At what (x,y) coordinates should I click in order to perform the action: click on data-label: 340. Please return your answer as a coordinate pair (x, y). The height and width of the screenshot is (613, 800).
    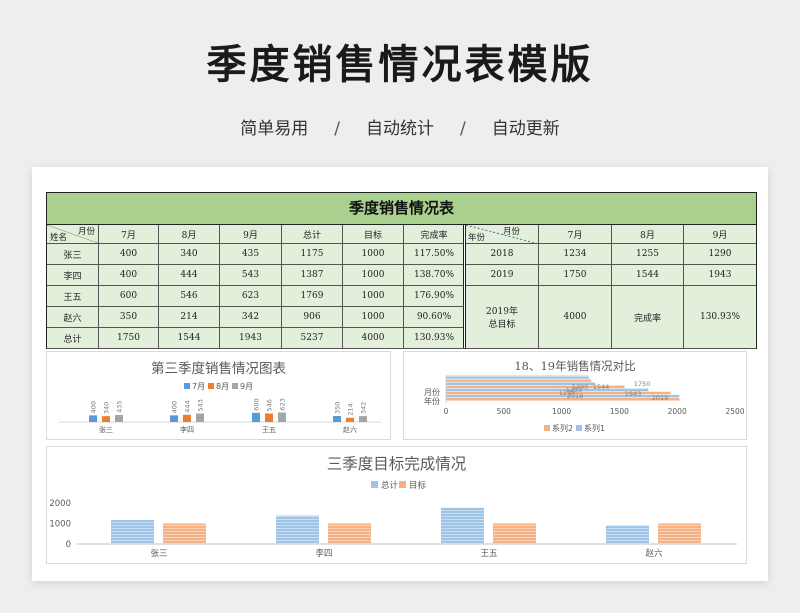
    Looking at the image, I should click on (107, 408).